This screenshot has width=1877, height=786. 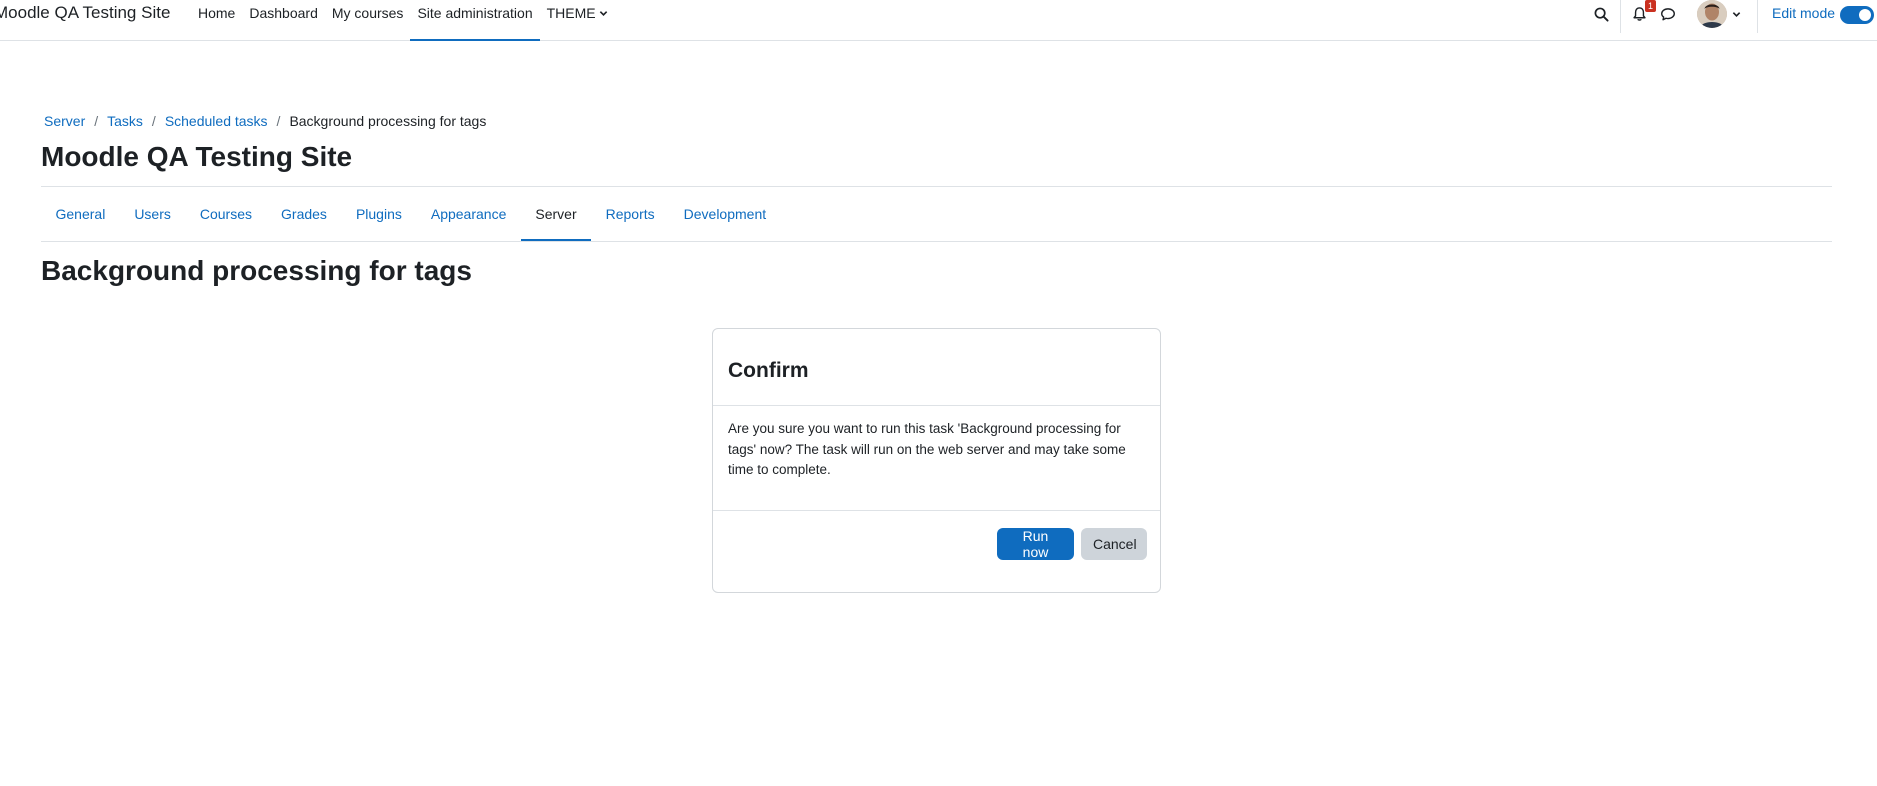 What do you see at coordinates (556, 214) in the screenshot?
I see `tab-server: Server` at bounding box center [556, 214].